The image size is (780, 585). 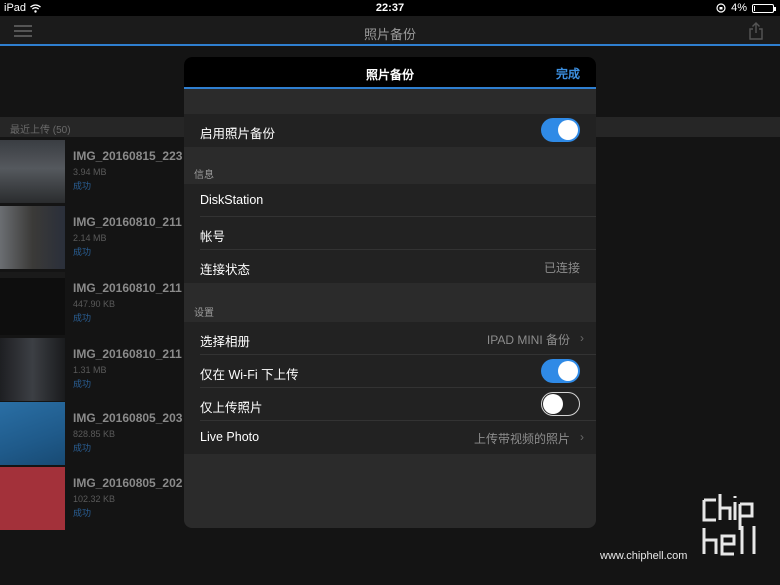 I want to click on server-name: DiskStation, so click(x=232, y=200).